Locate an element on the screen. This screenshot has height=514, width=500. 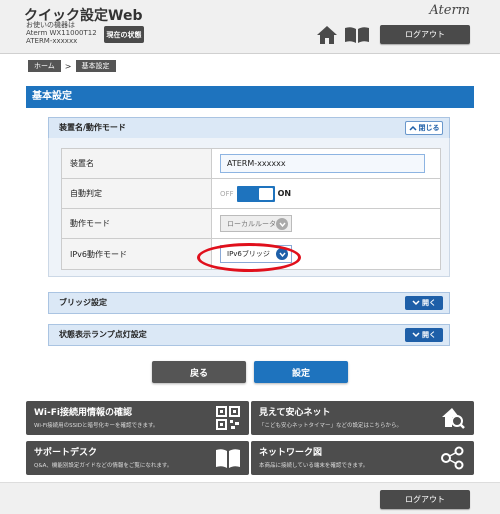
auto-detect-toggle is located at coordinates (255, 193).